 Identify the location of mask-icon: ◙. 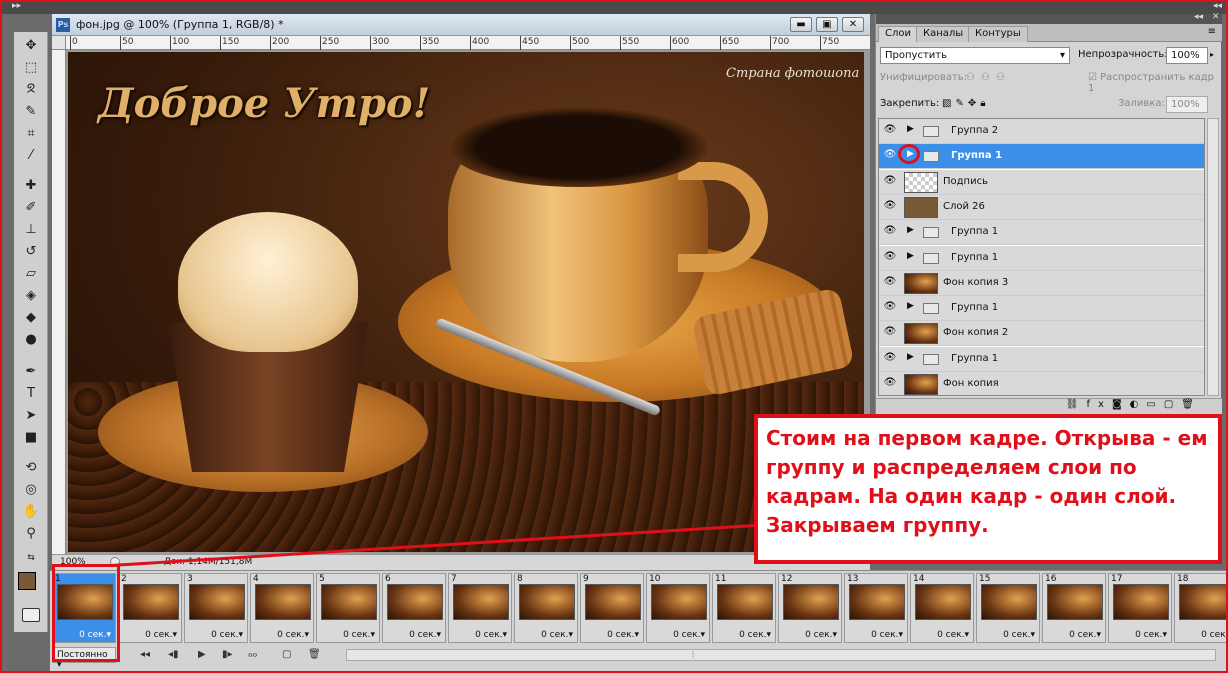
(1121, 404).